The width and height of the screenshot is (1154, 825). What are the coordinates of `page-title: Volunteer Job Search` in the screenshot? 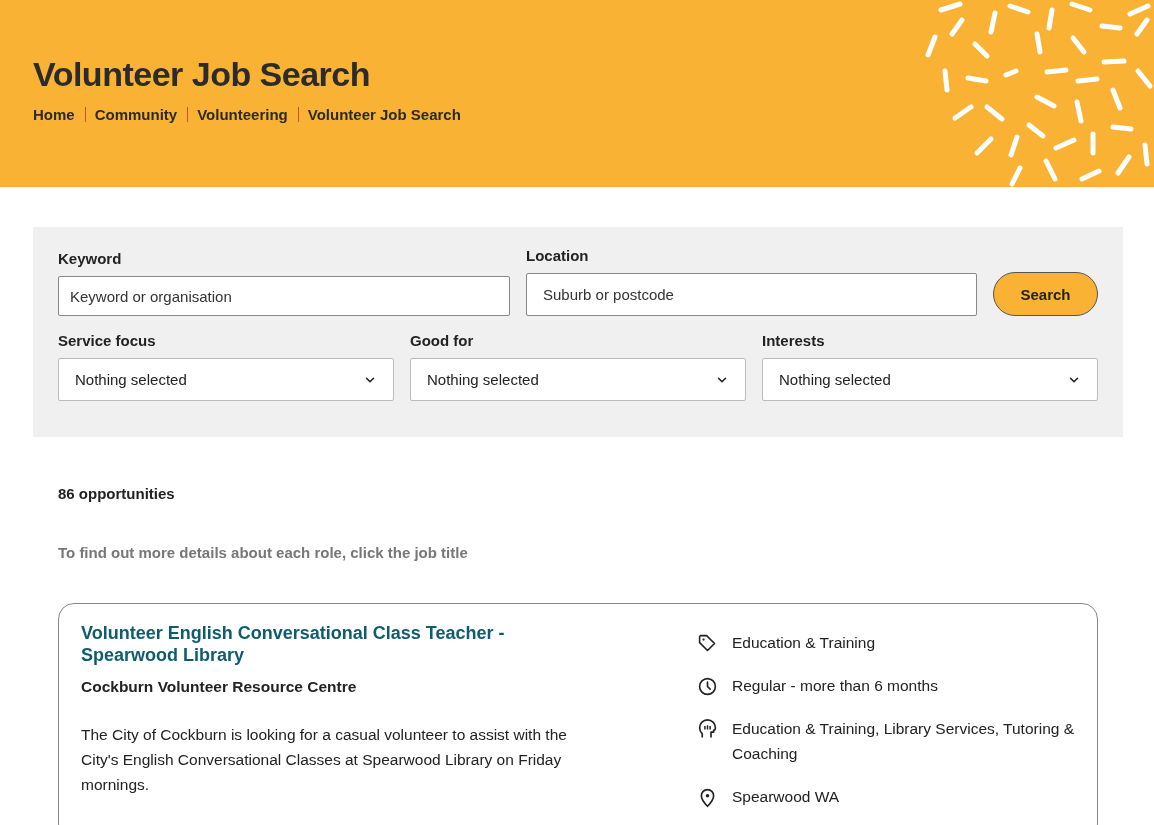 It's located at (202, 74).